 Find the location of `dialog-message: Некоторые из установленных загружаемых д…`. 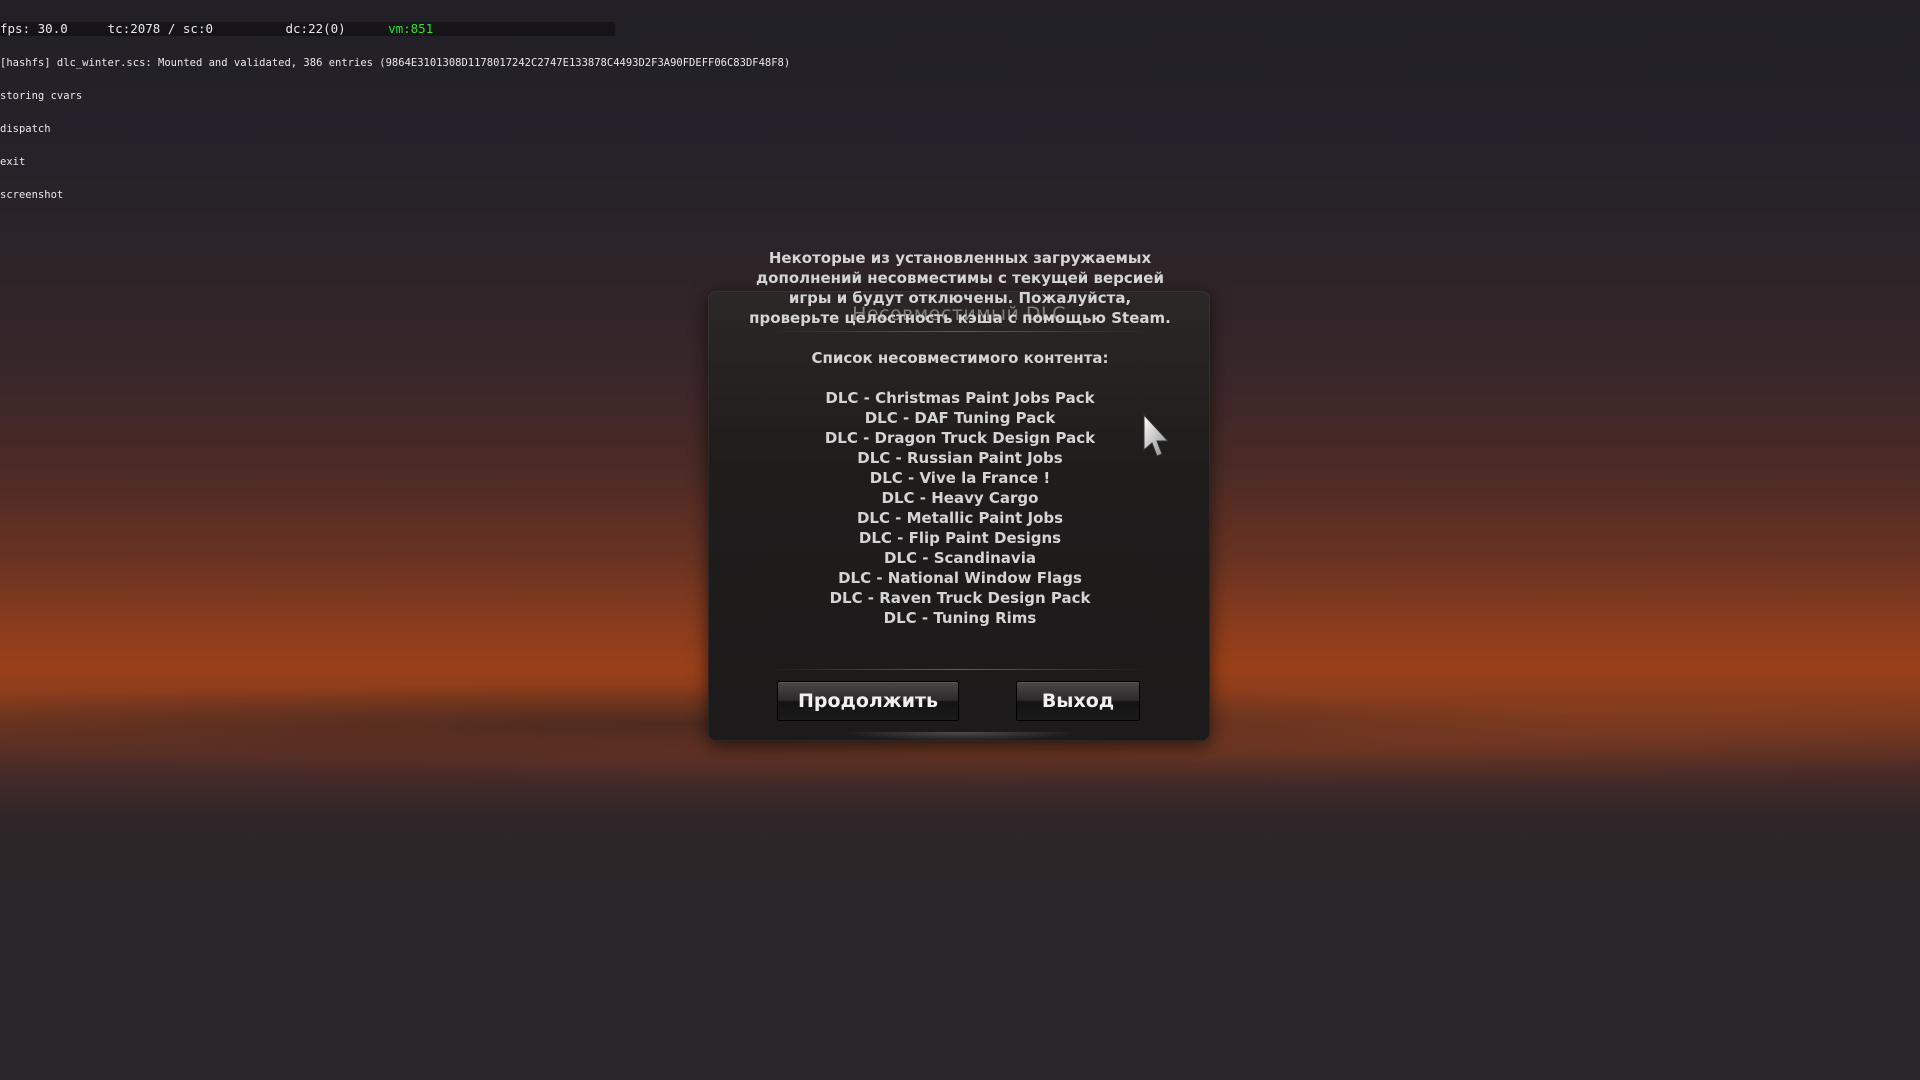

dialog-message: Некоторые из установленных загружаемых д… is located at coordinates (960, 438).